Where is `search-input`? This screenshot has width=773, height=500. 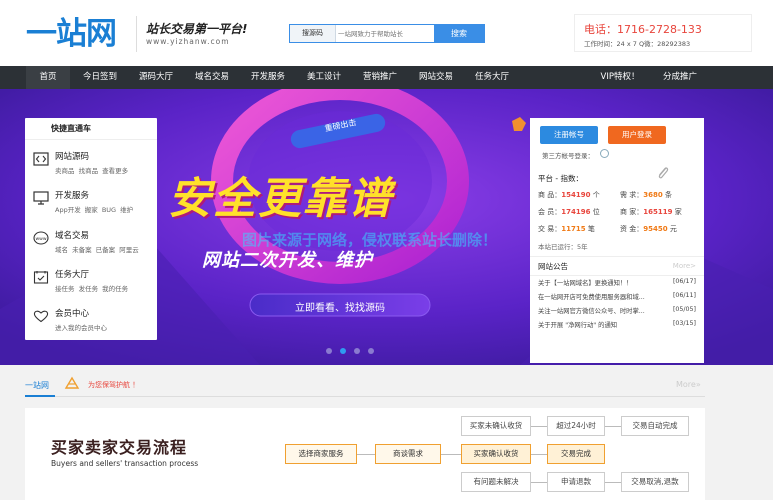 search-input is located at coordinates (386, 33).